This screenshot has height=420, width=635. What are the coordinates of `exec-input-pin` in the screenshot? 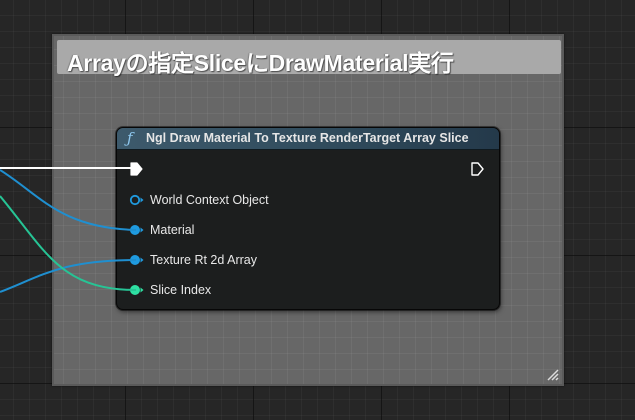 It's located at (136, 169).